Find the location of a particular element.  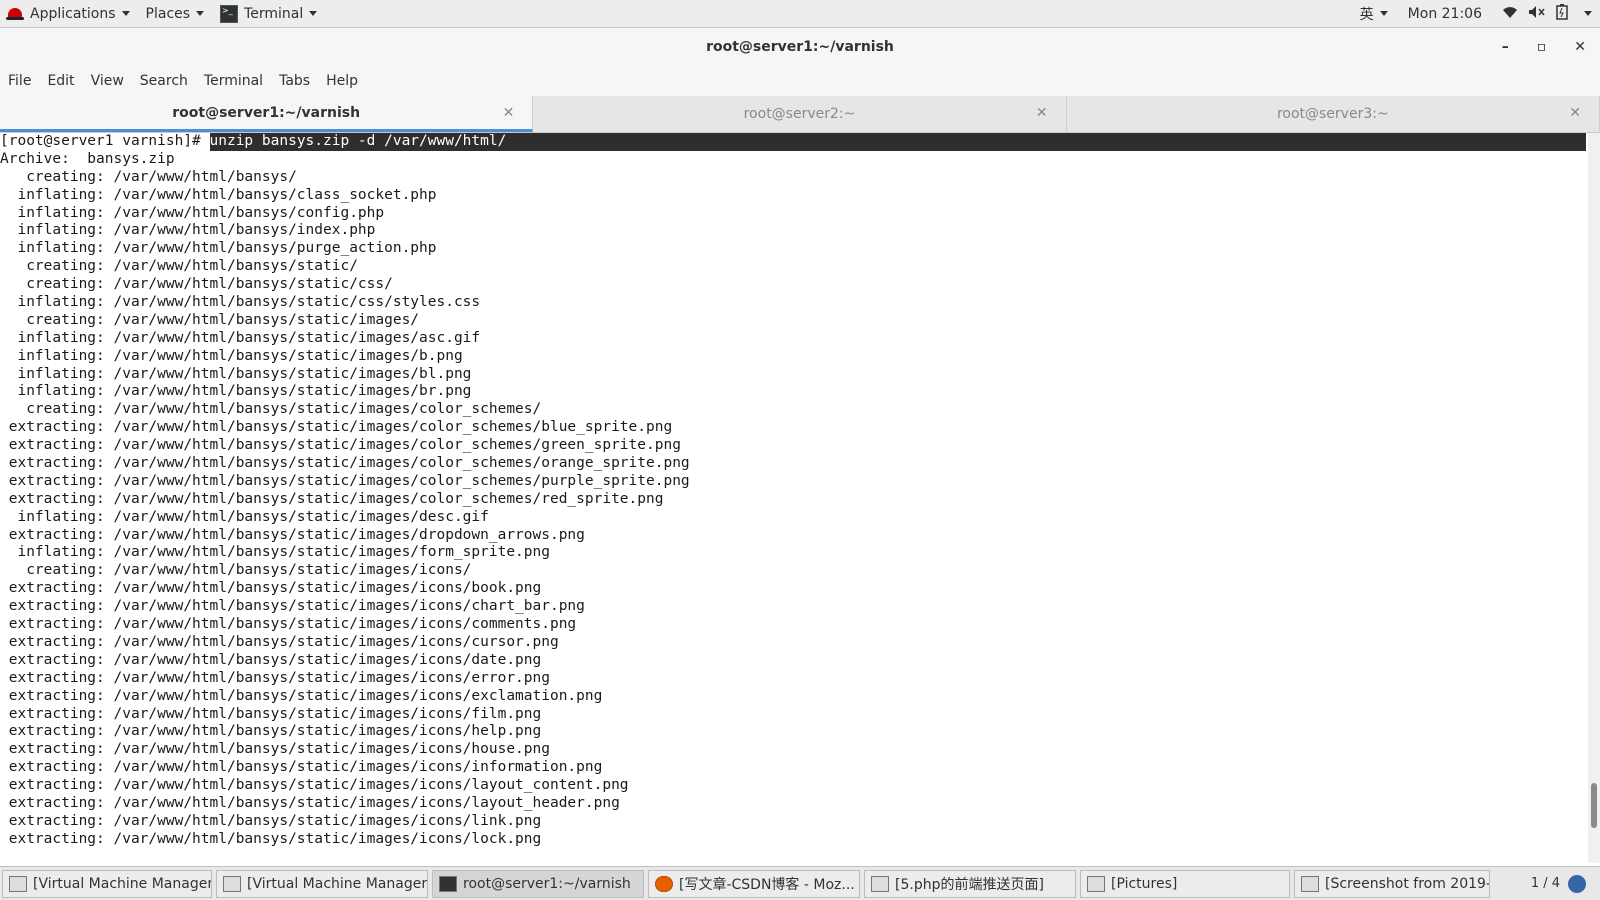

applications-label: Applications is located at coordinates (73, 13).